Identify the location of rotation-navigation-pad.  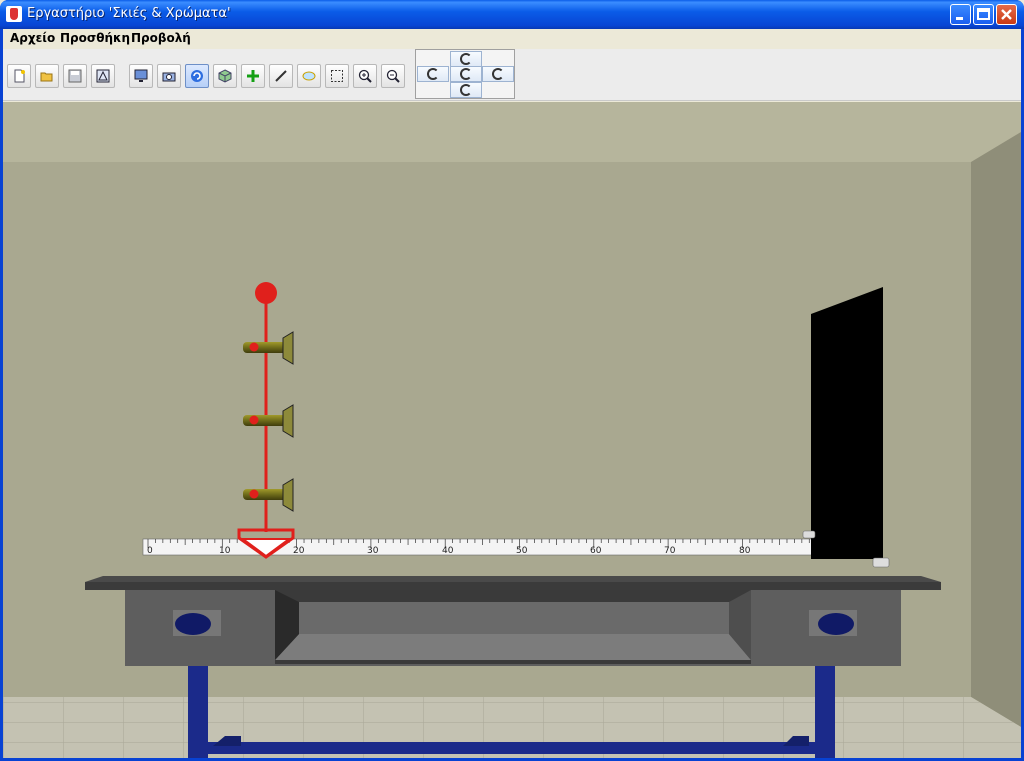
(465, 74).